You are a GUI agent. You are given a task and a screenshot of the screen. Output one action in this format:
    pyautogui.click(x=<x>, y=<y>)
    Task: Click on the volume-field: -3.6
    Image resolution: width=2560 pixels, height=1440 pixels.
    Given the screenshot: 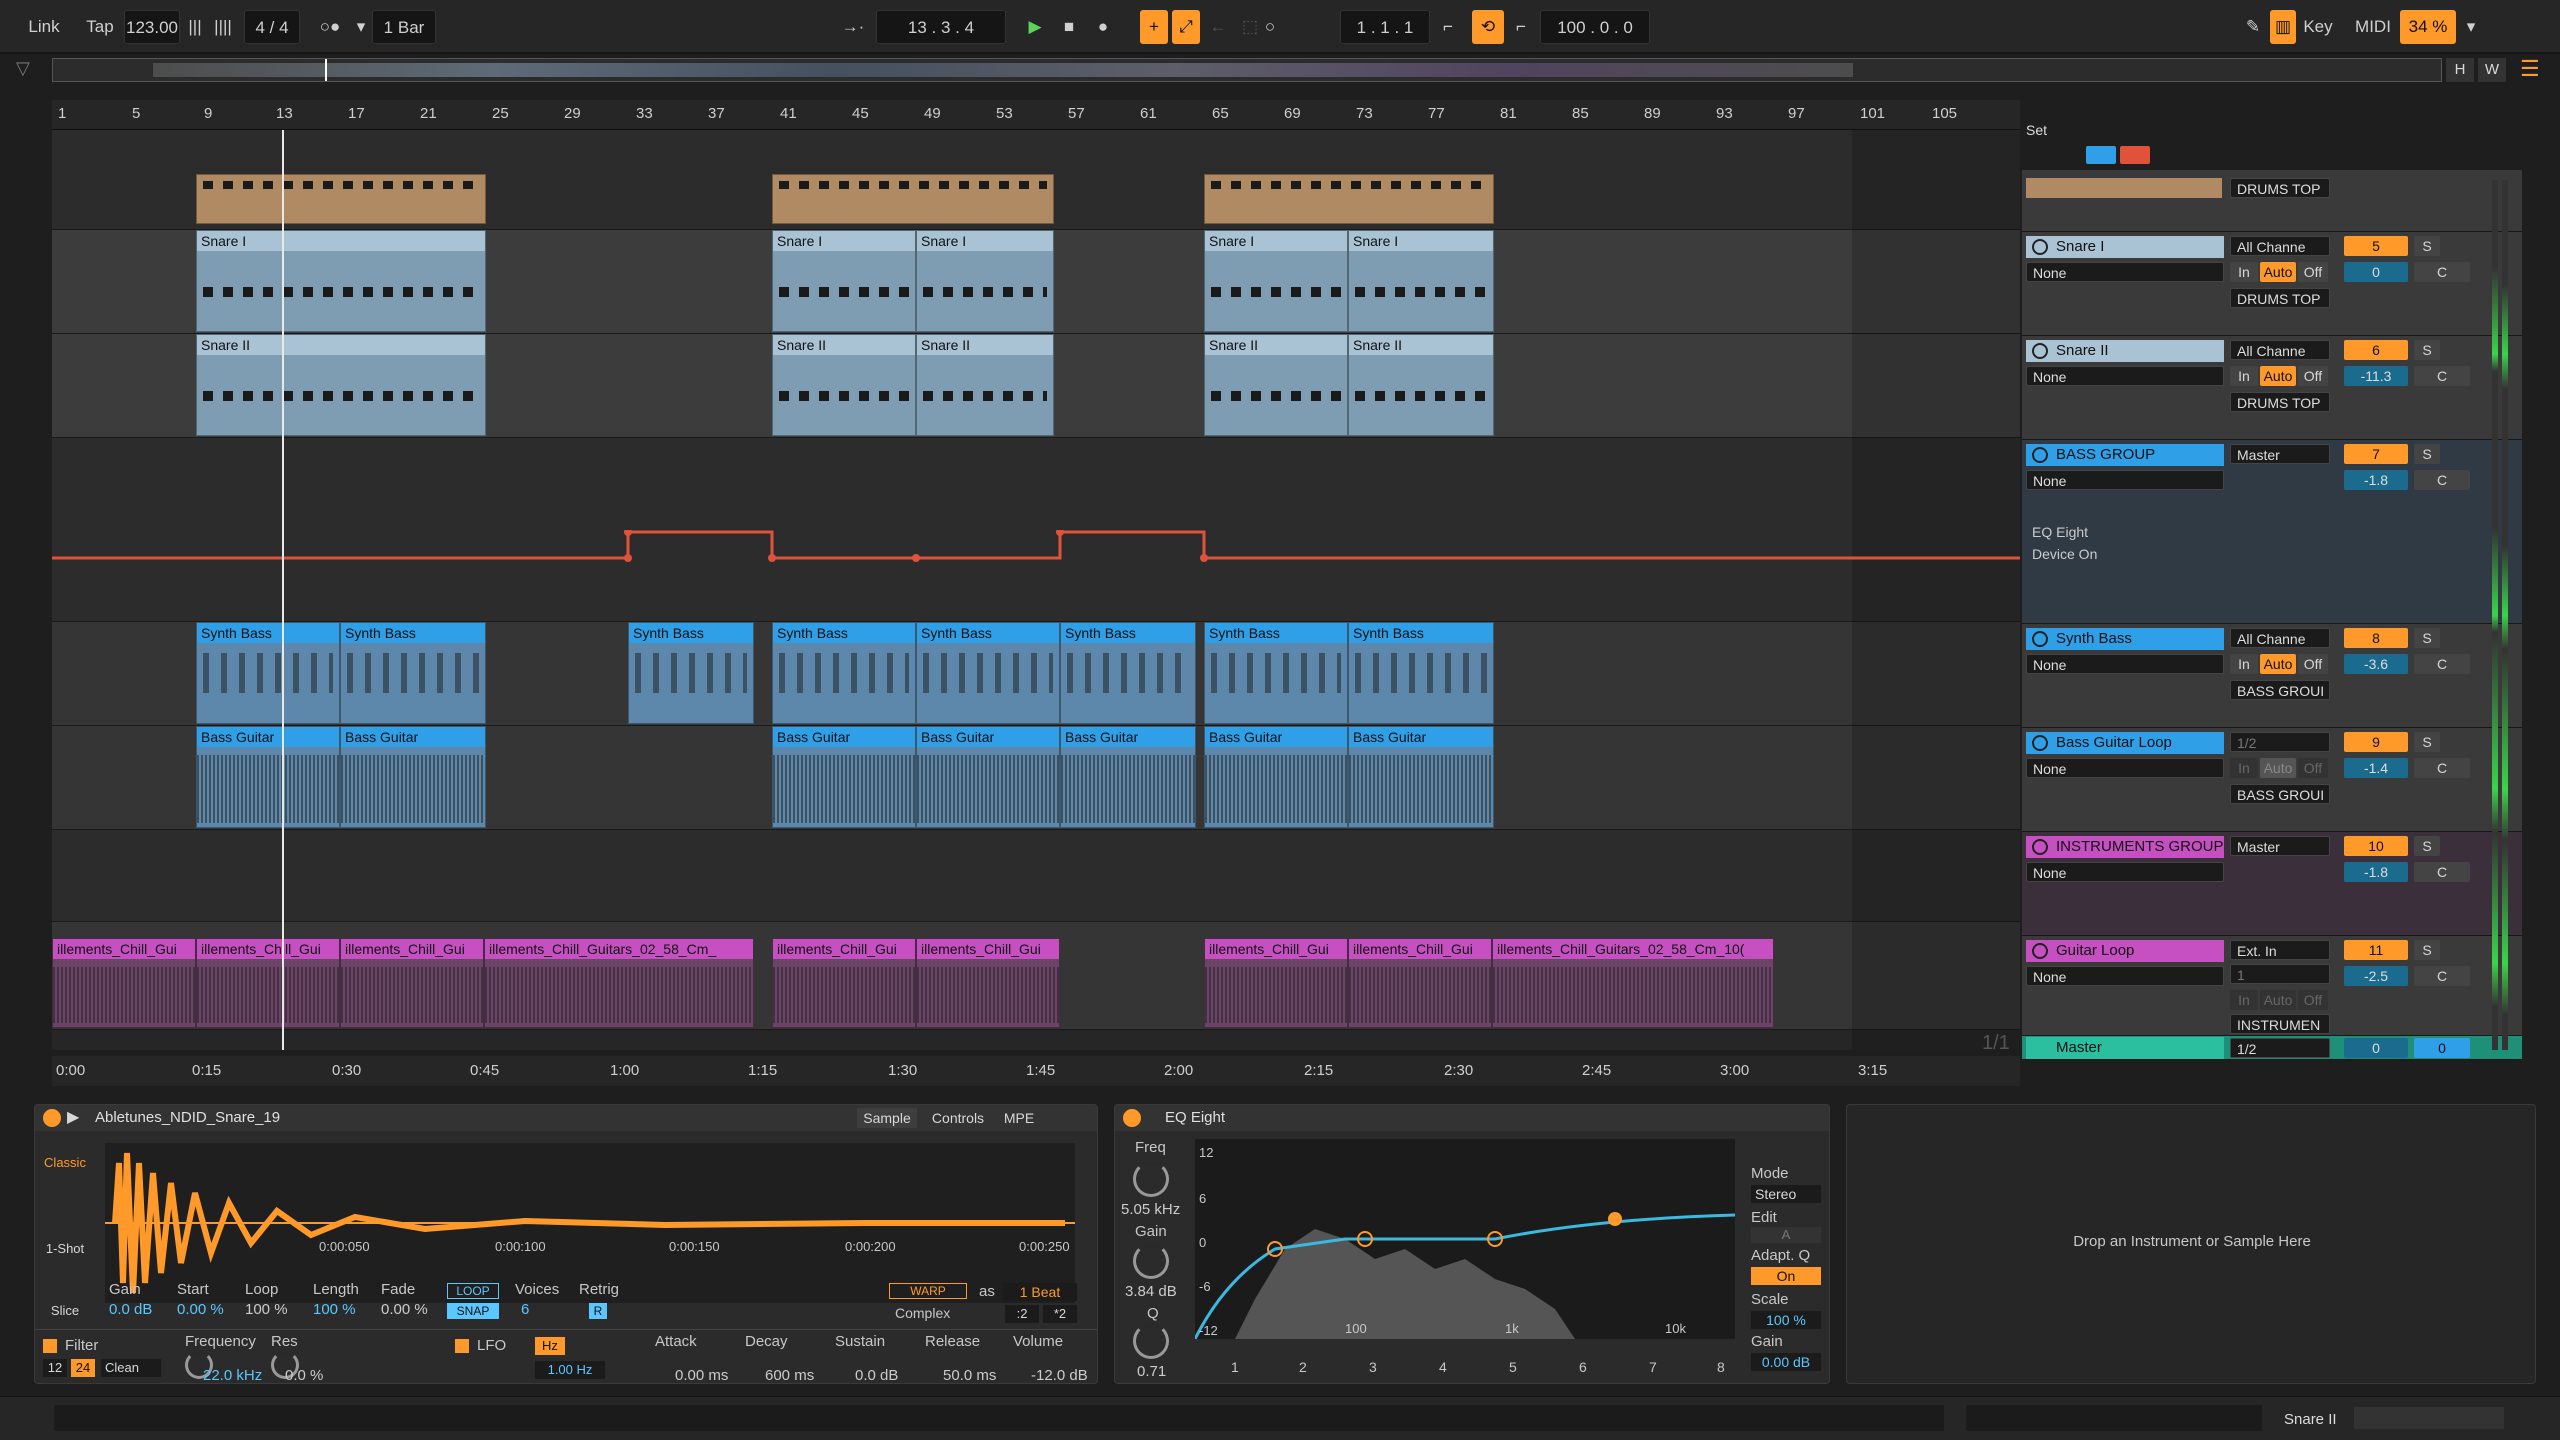 What is the action you would take?
    pyautogui.click(x=2376, y=664)
    